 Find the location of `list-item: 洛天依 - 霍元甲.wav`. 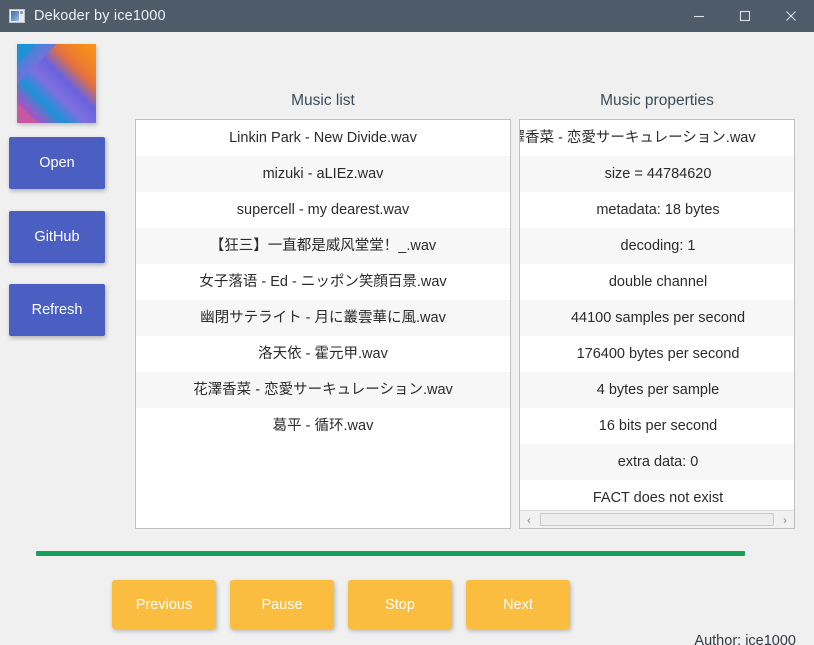

list-item: 洛天依 - 霍元甲.wav is located at coordinates (323, 354).